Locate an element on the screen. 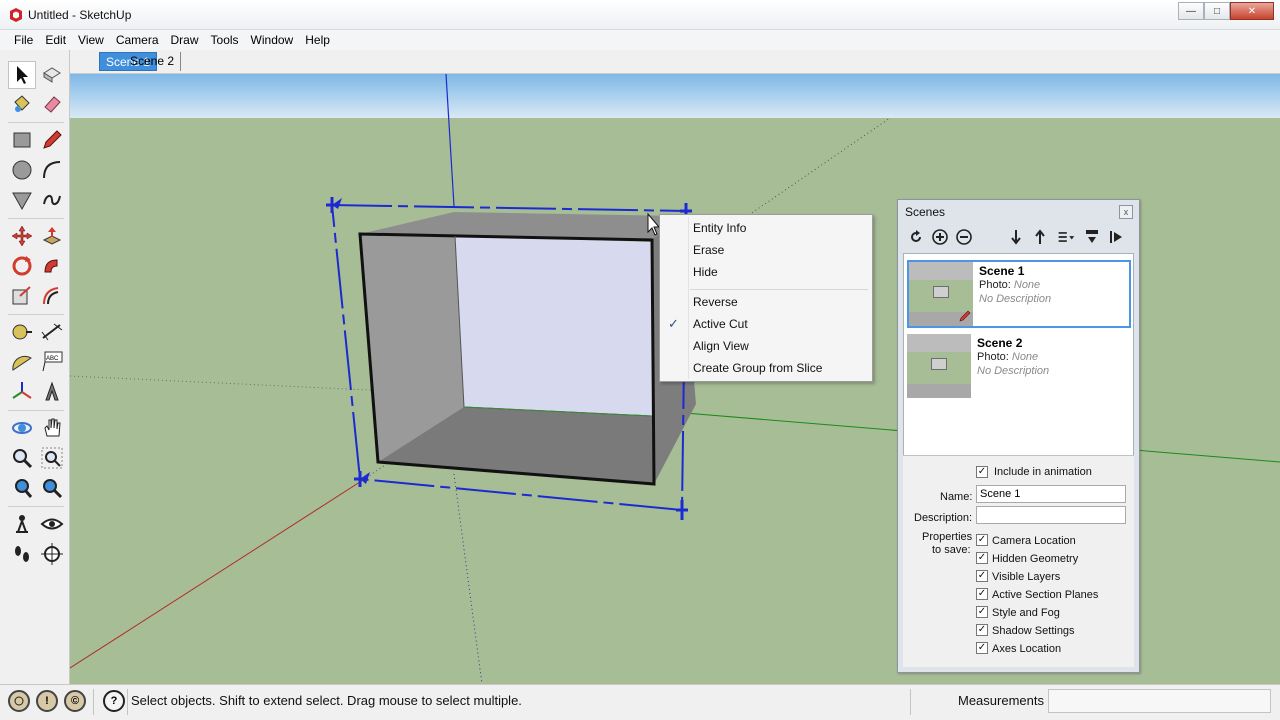  text-icon: ABC is located at coordinates (52, 362).